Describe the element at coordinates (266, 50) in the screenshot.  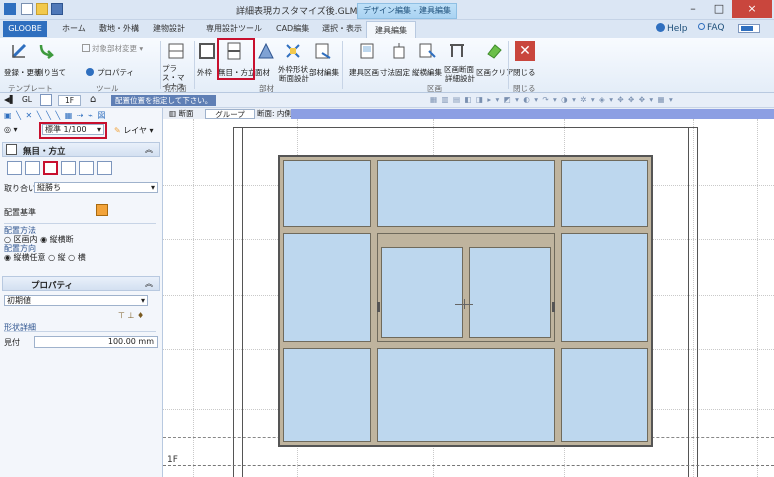
I see `inner-panel-icon` at that location.